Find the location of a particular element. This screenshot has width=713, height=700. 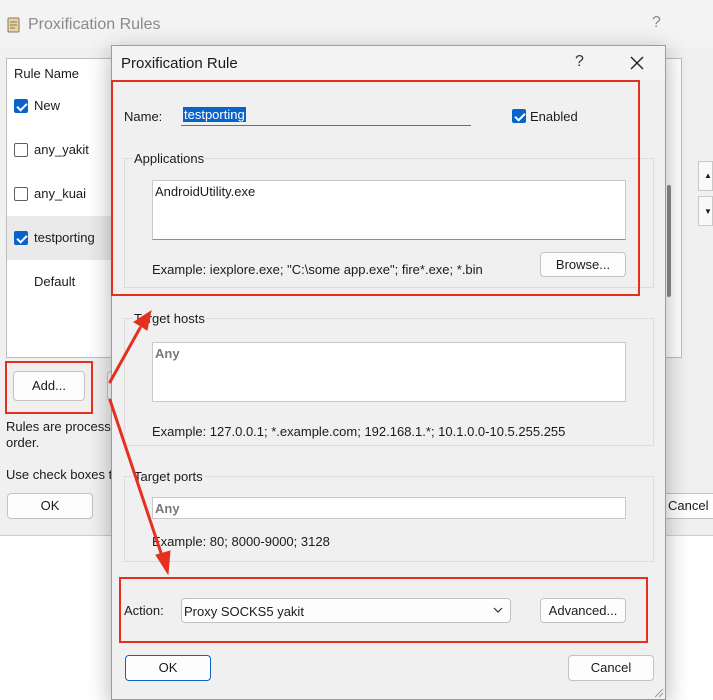

target-ports-label: Target ports is located at coordinates (168, 476).